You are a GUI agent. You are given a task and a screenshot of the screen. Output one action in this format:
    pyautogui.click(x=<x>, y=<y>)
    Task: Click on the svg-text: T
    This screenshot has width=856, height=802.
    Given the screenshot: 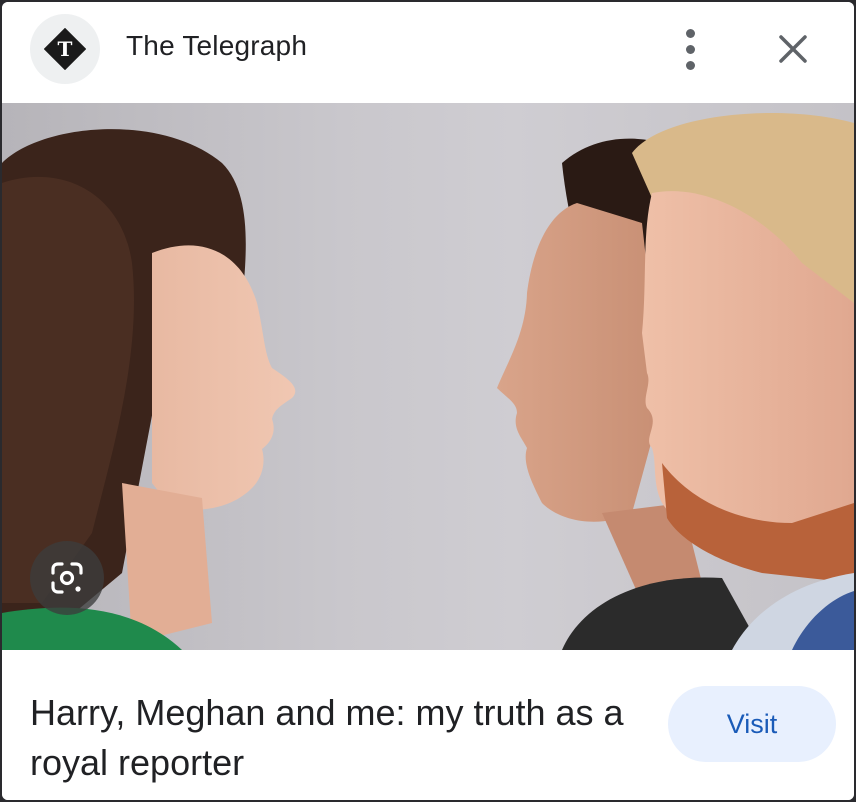 What is the action you would take?
    pyautogui.click(x=65, y=49)
    